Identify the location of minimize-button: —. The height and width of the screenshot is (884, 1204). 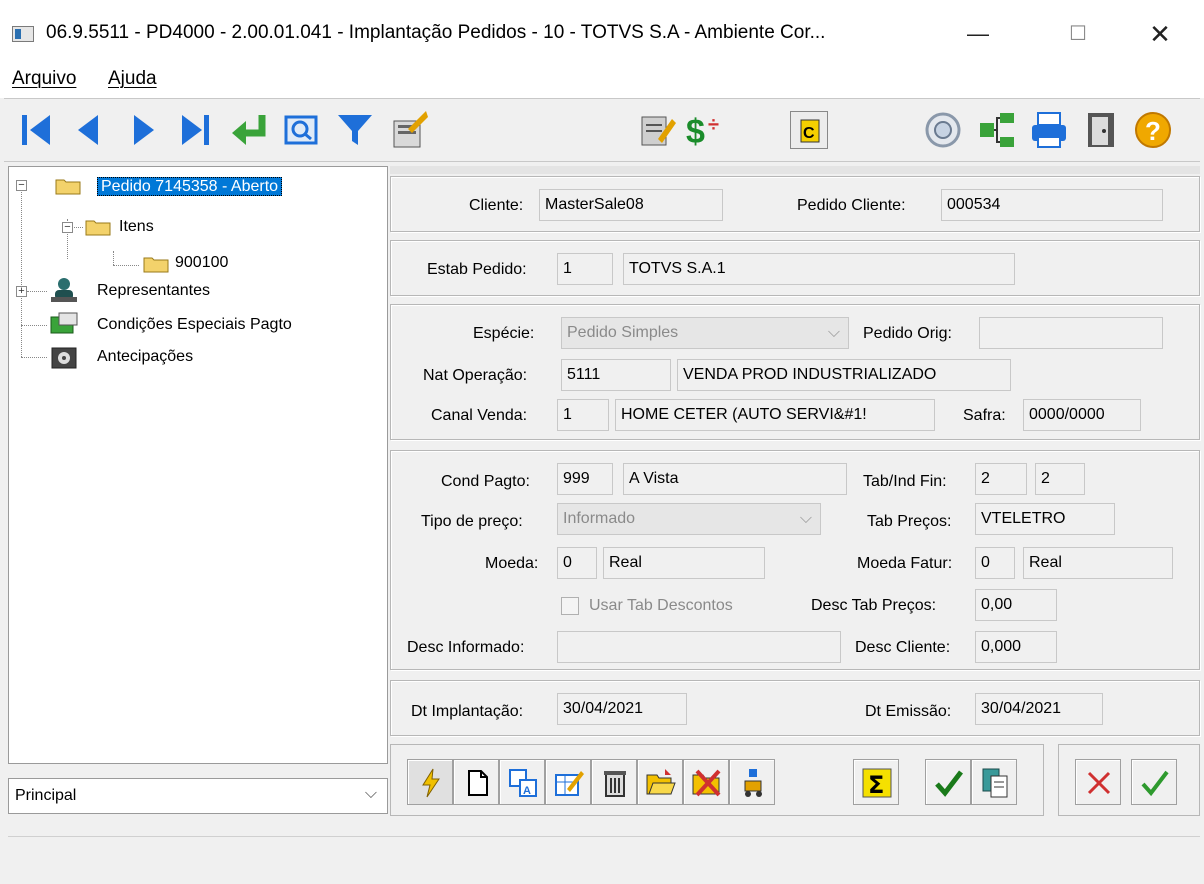
(978, 34).